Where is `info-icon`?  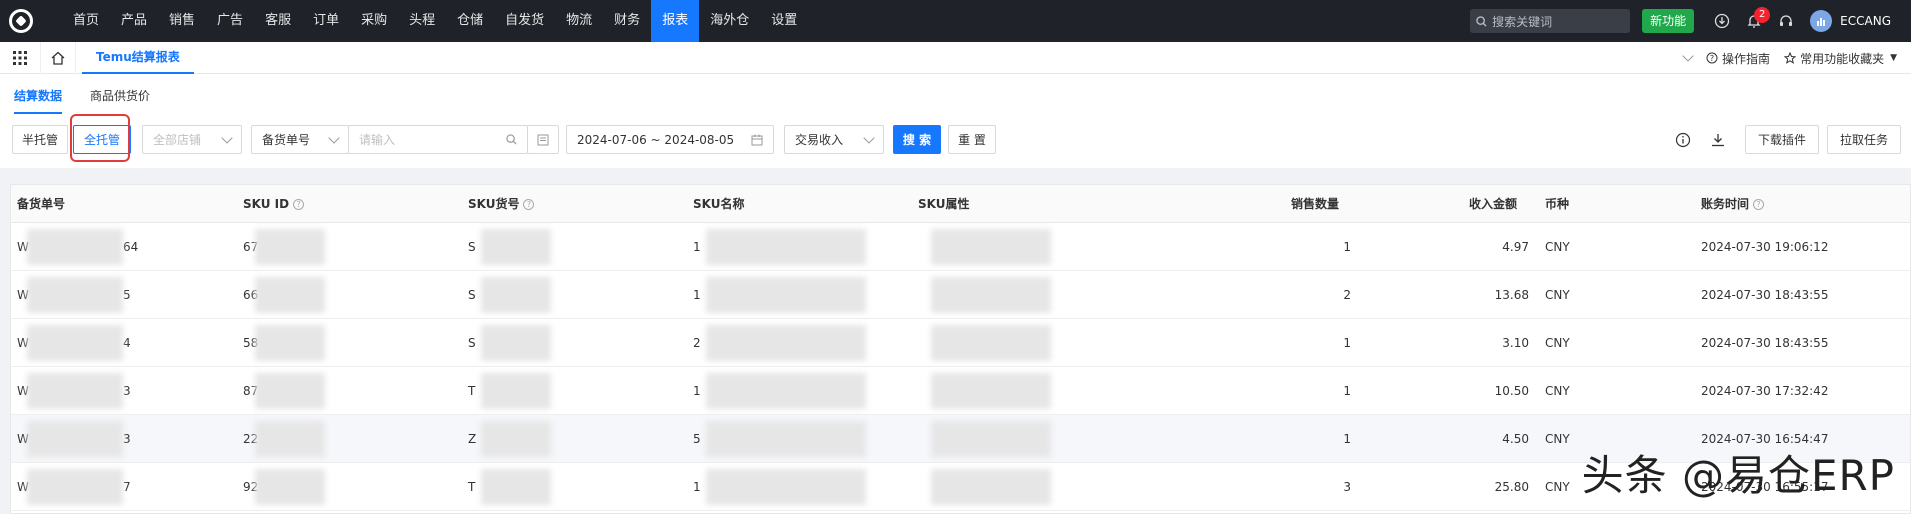
info-icon is located at coordinates (1683, 139).